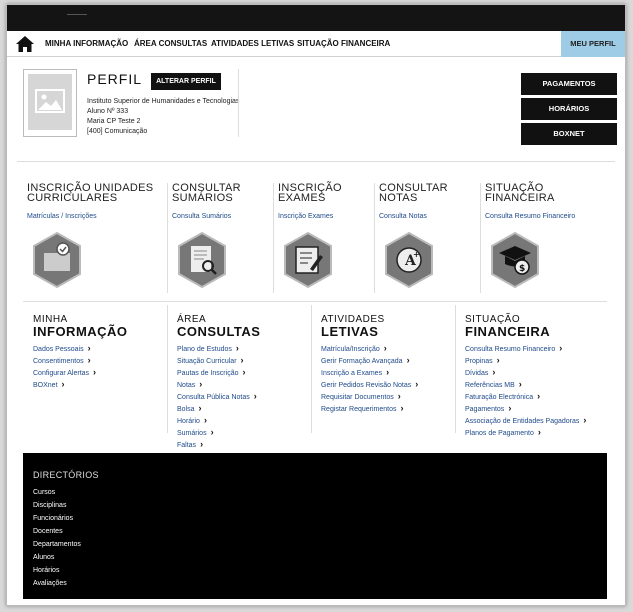  What do you see at coordinates (218, 361) in the screenshot?
I see `list-item: Situação Curricular` at bounding box center [218, 361].